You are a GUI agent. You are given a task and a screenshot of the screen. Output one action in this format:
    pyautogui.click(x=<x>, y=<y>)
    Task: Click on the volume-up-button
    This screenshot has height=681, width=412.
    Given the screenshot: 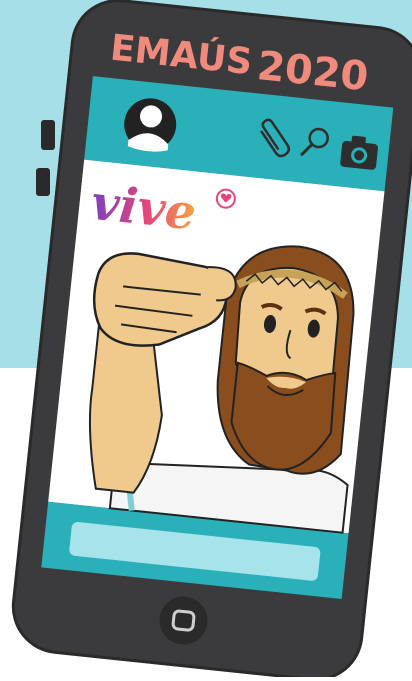 What is the action you would take?
    pyautogui.click(x=48, y=135)
    